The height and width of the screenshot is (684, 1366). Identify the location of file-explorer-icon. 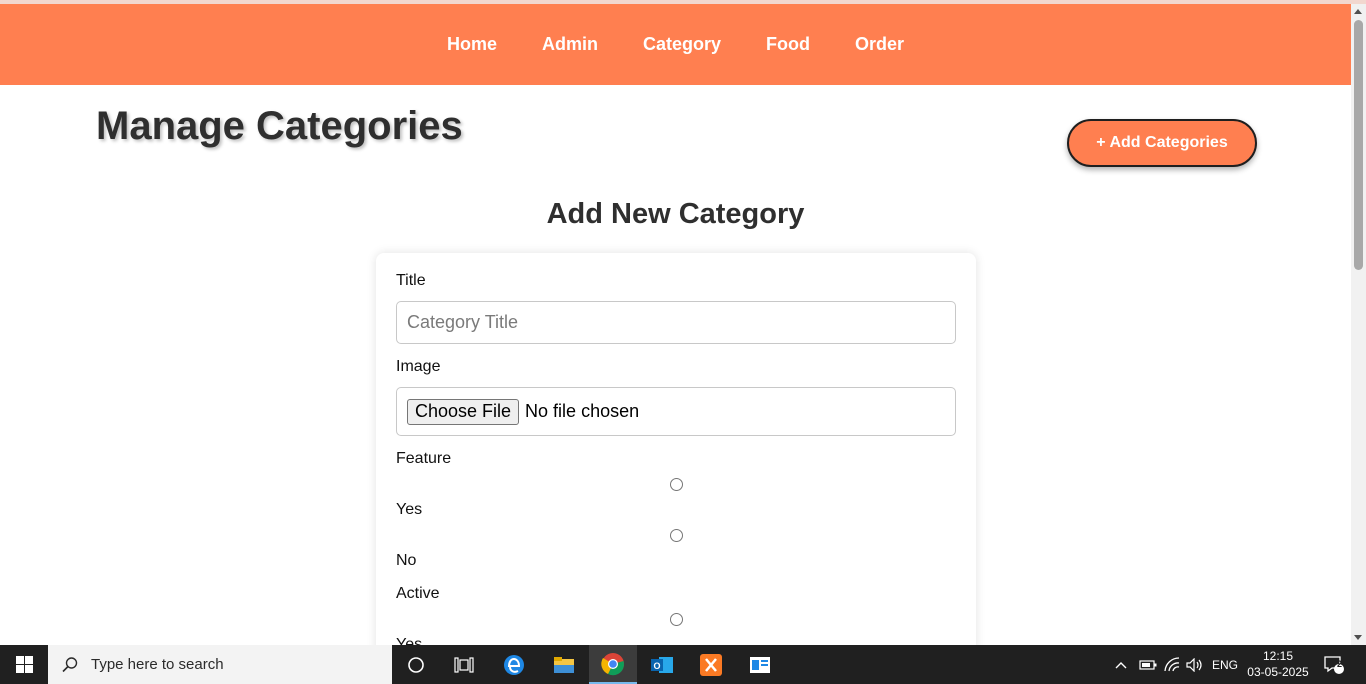
(564, 664).